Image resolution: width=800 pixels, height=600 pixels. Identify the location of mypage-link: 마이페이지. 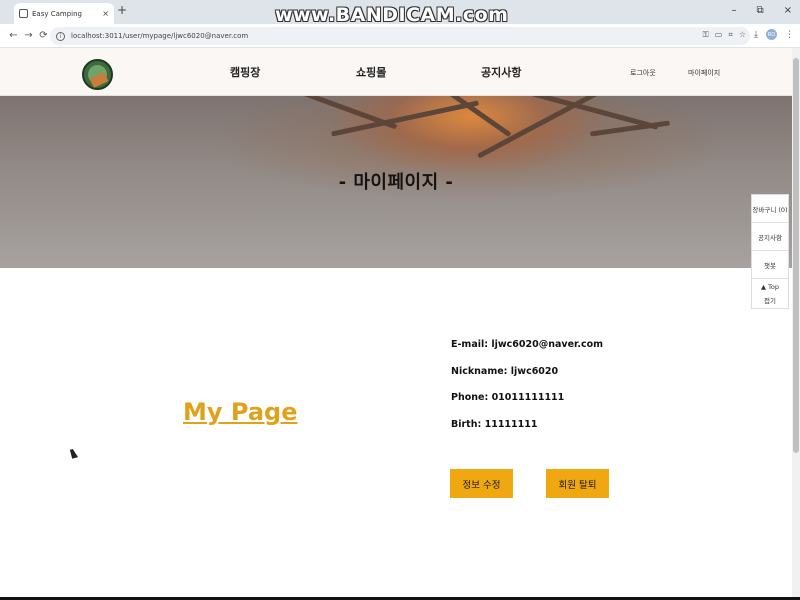
(704, 73).